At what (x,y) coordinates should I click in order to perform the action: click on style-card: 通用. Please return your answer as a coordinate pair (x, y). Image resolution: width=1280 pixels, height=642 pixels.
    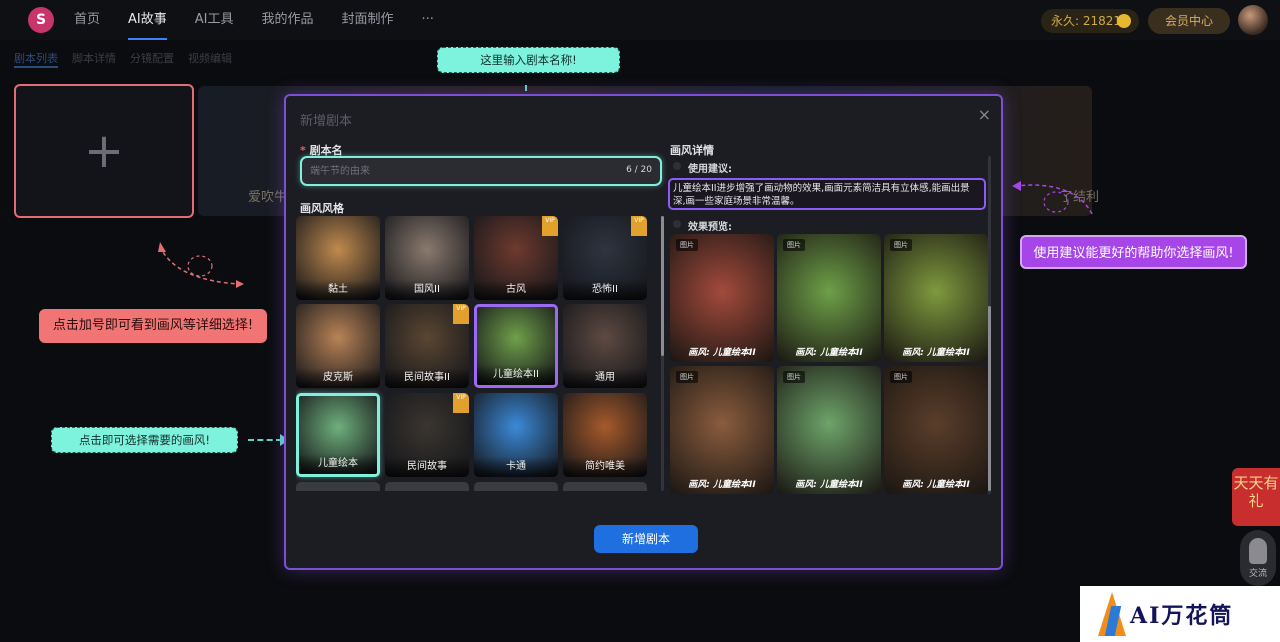
    Looking at the image, I should click on (605, 346).